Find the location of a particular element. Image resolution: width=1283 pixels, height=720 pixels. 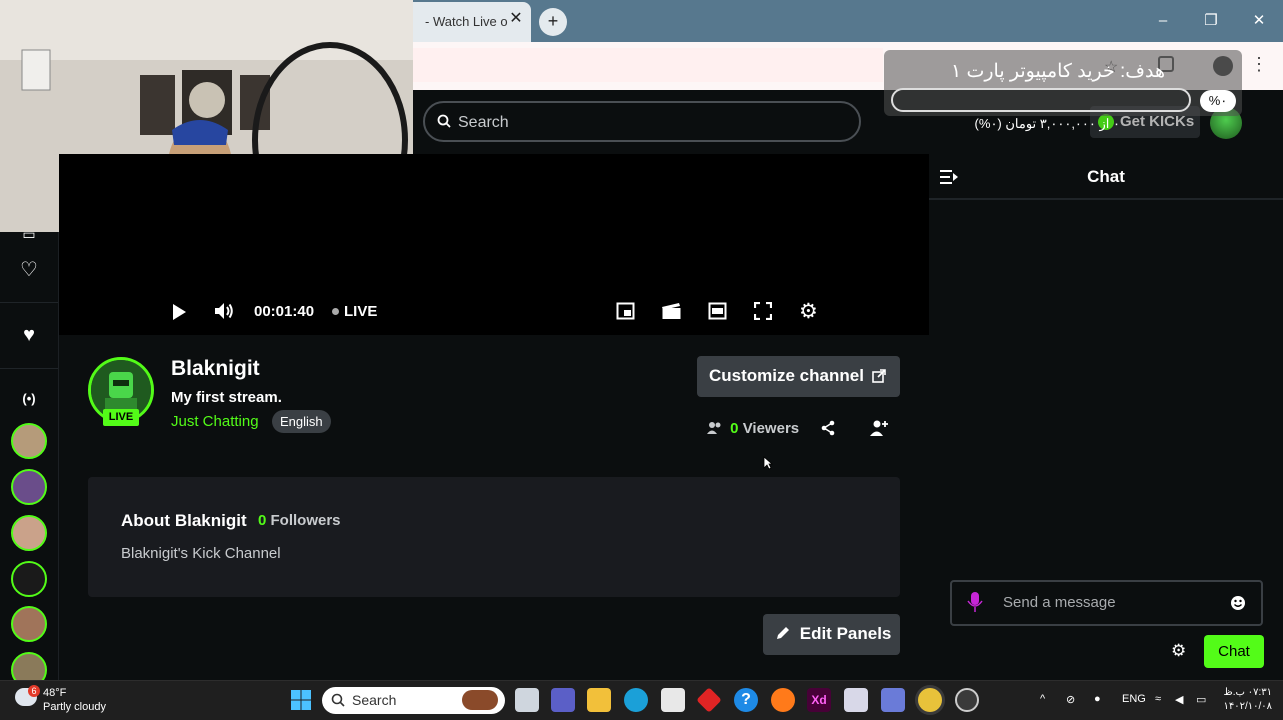

stream-category: Just Chatting is located at coordinates (215, 421).